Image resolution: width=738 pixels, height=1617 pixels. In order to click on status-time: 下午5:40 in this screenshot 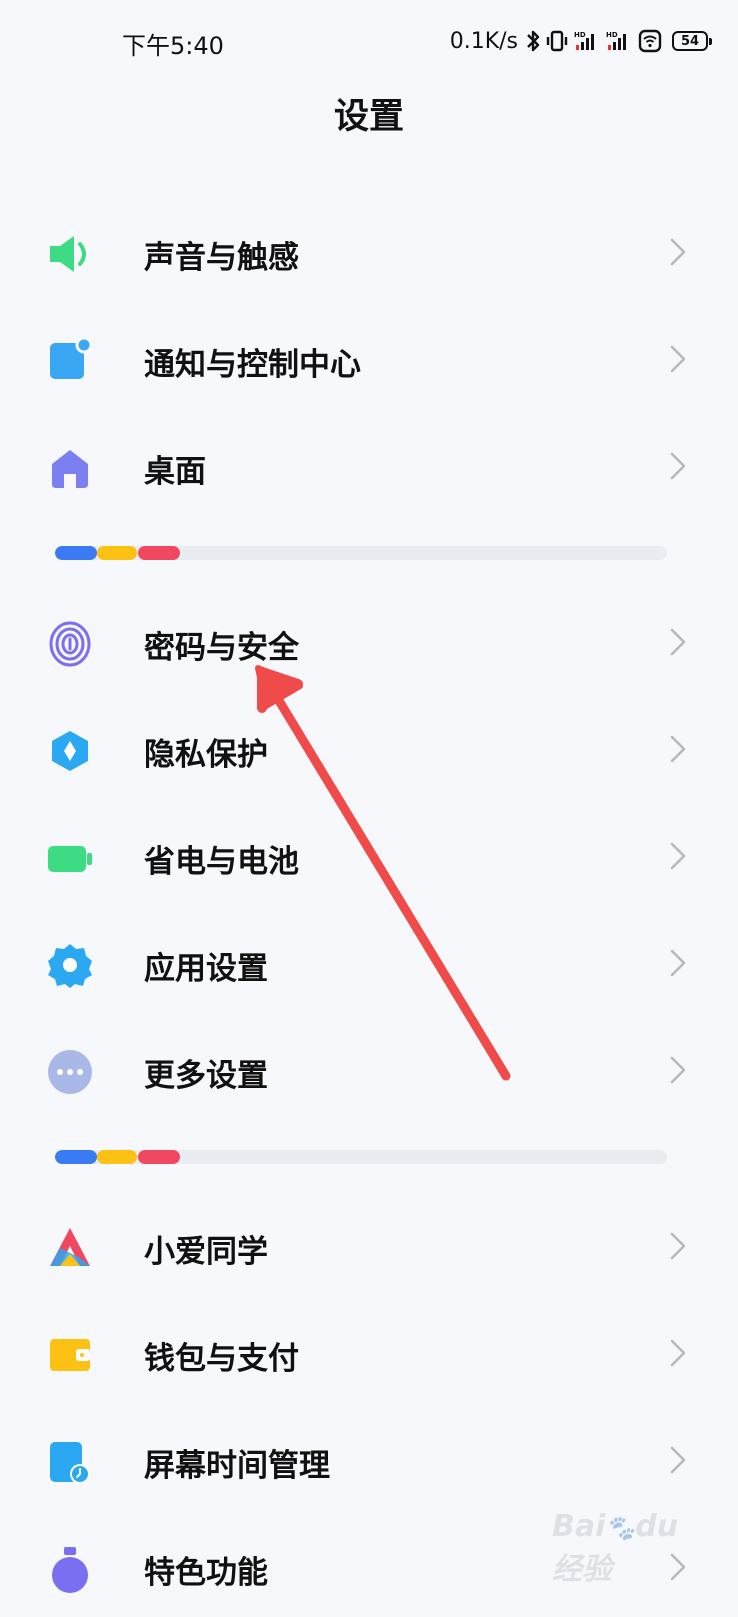, I will do `click(173, 46)`.